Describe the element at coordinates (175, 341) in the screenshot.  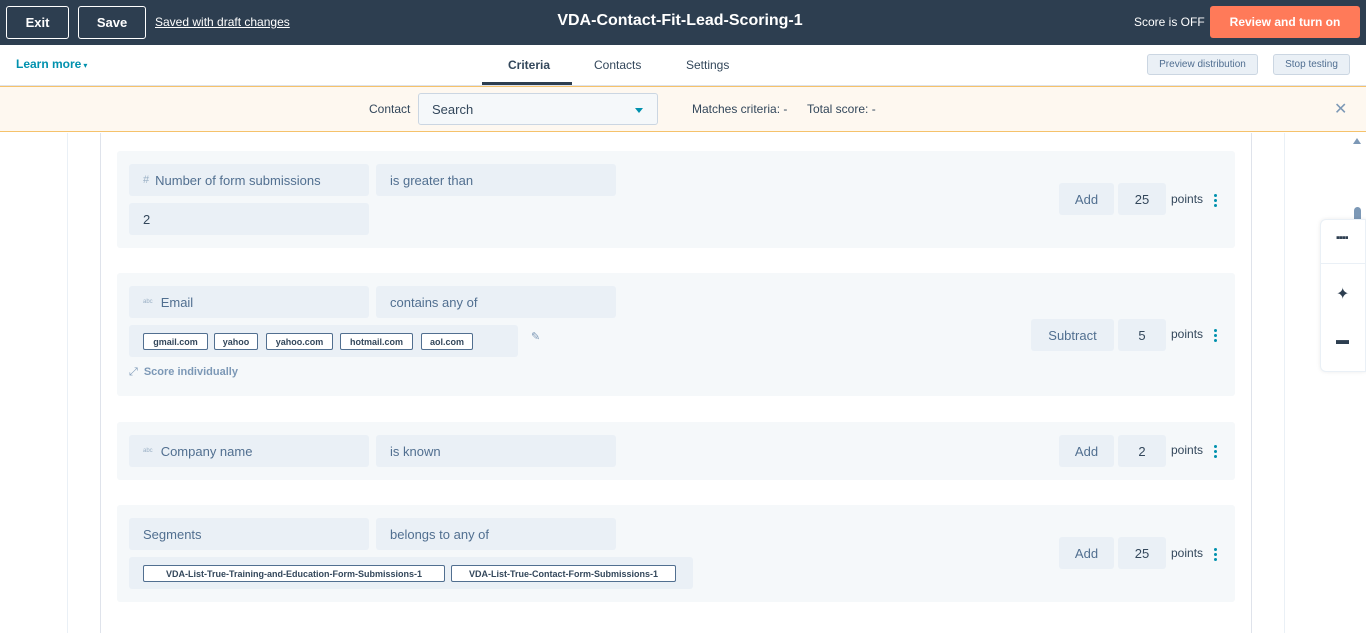
I see `value-tag: gmail.com` at that location.